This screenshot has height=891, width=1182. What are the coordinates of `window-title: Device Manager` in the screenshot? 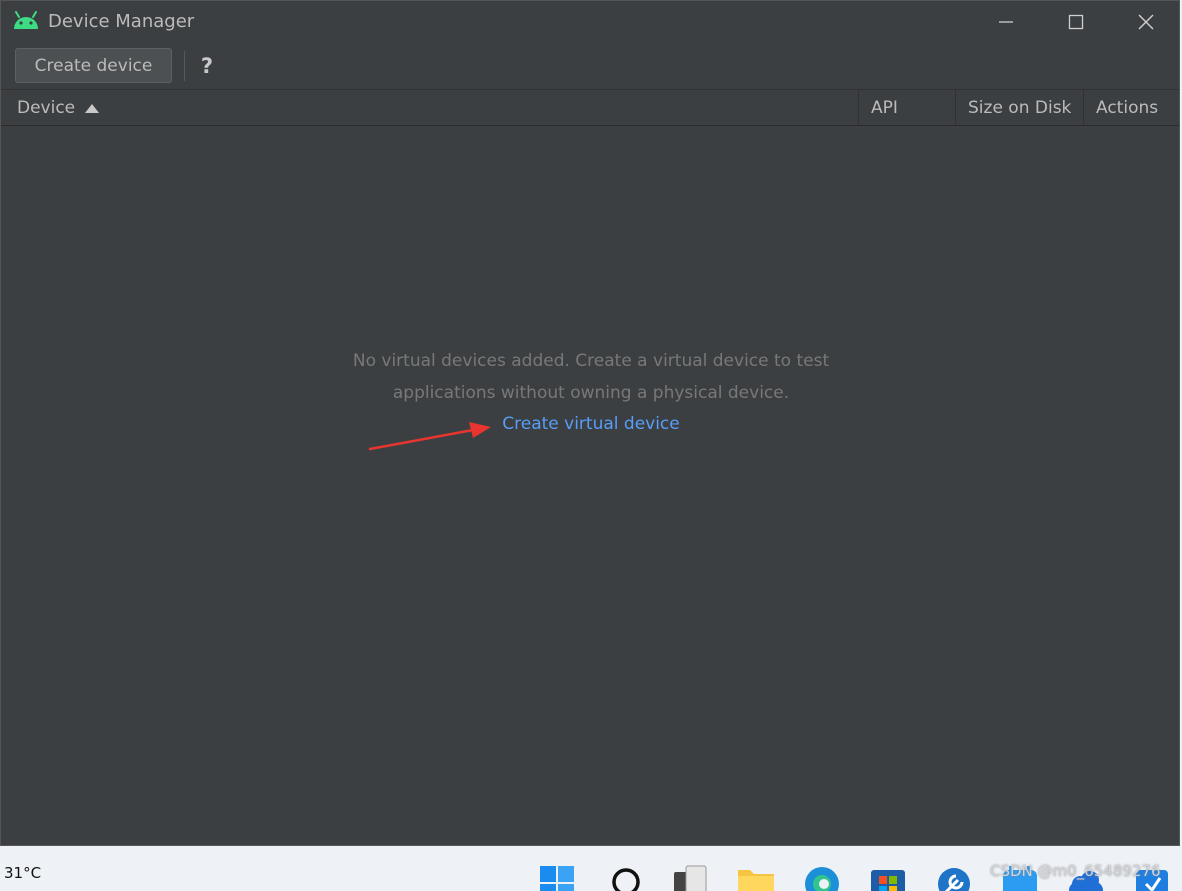 It's located at (121, 21).